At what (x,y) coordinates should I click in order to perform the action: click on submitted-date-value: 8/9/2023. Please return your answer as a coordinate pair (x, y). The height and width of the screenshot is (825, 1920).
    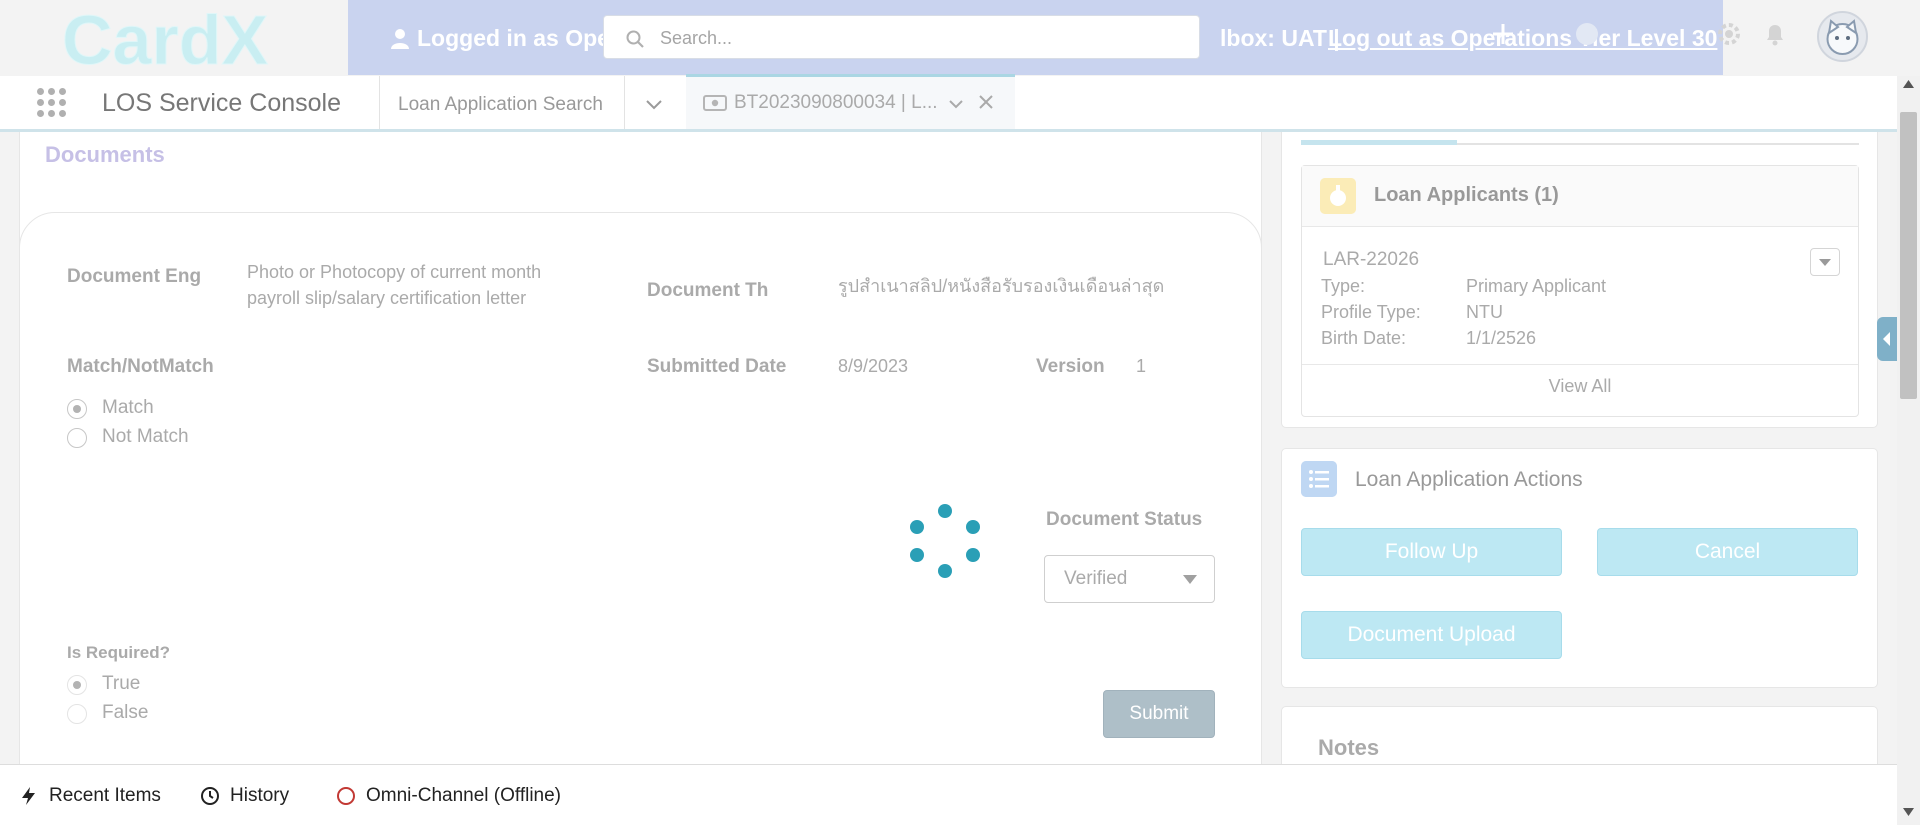
    Looking at the image, I should click on (873, 366).